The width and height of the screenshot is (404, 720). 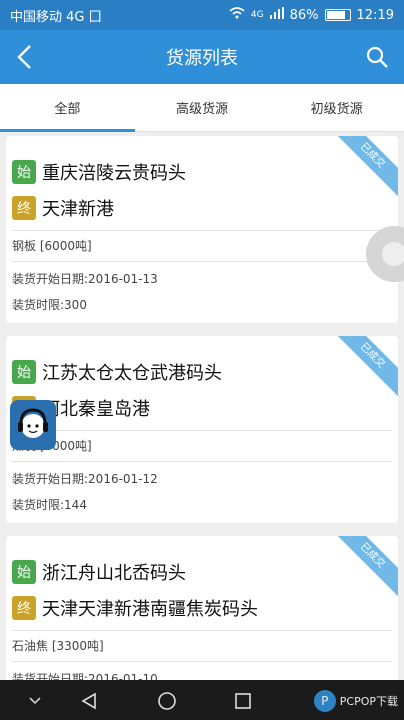 What do you see at coordinates (276, 15) in the screenshot?
I see `signal-icon` at bounding box center [276, 15].